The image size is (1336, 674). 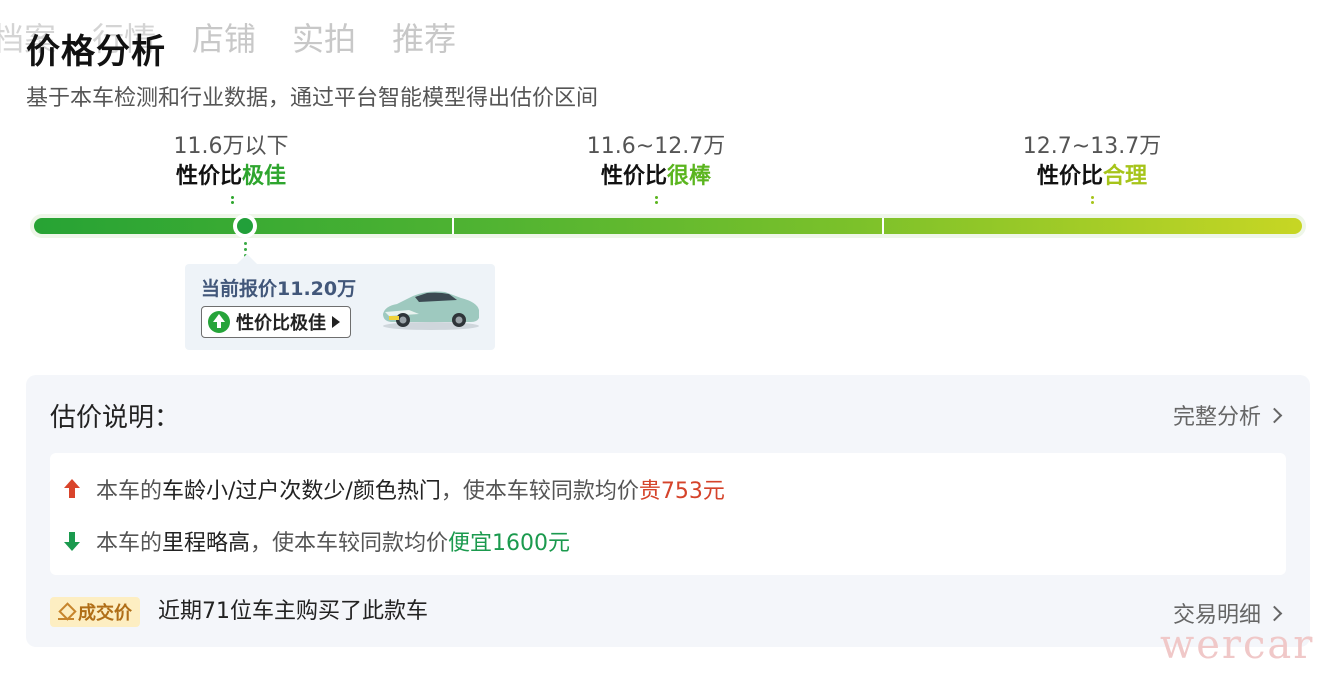 What do you see at coordinates (681, 491) in the screenshot?
I see `reason-effect: 贵753元` at bounding box center [681, 491].